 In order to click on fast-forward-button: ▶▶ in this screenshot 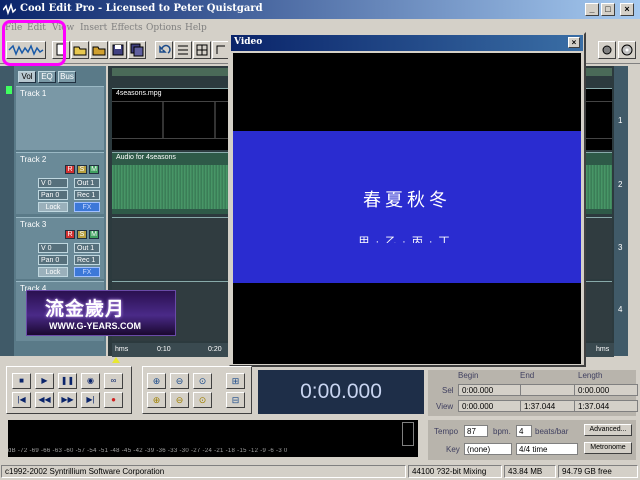, I will do `click(67, 400)`.